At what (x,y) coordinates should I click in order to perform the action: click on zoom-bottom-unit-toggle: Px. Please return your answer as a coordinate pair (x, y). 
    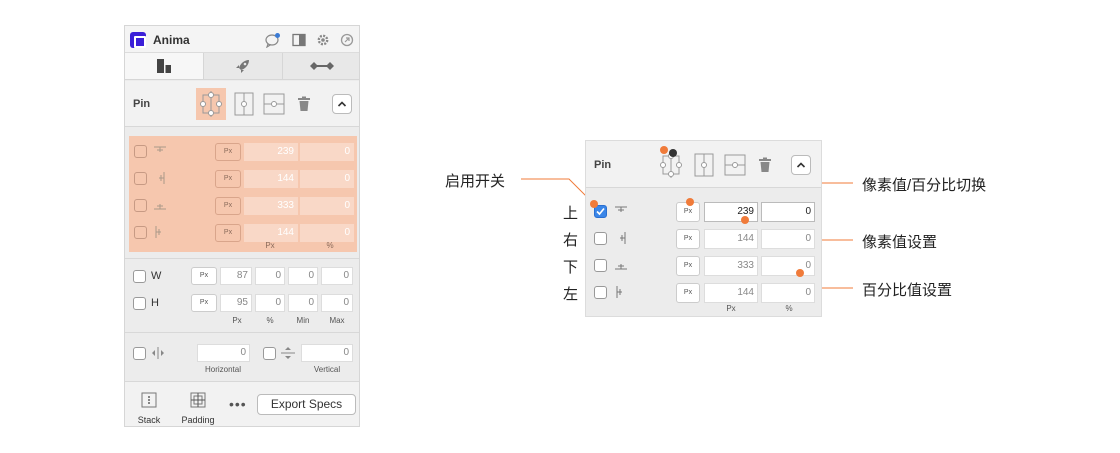
    Looking at the image, I should click on (688, 266).